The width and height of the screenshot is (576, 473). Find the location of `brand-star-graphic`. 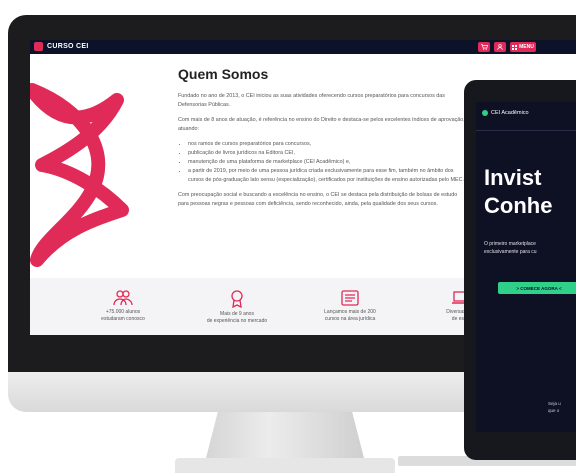

brand-star-graphic is located at coordinates (79, 175).